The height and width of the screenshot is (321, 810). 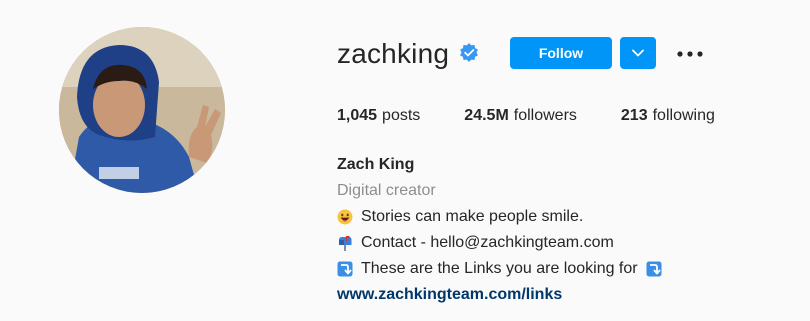 What do you see at coordinates (634, 115) in the screenshot?
I see `following-number: 213` at bounding box center [634, 115].